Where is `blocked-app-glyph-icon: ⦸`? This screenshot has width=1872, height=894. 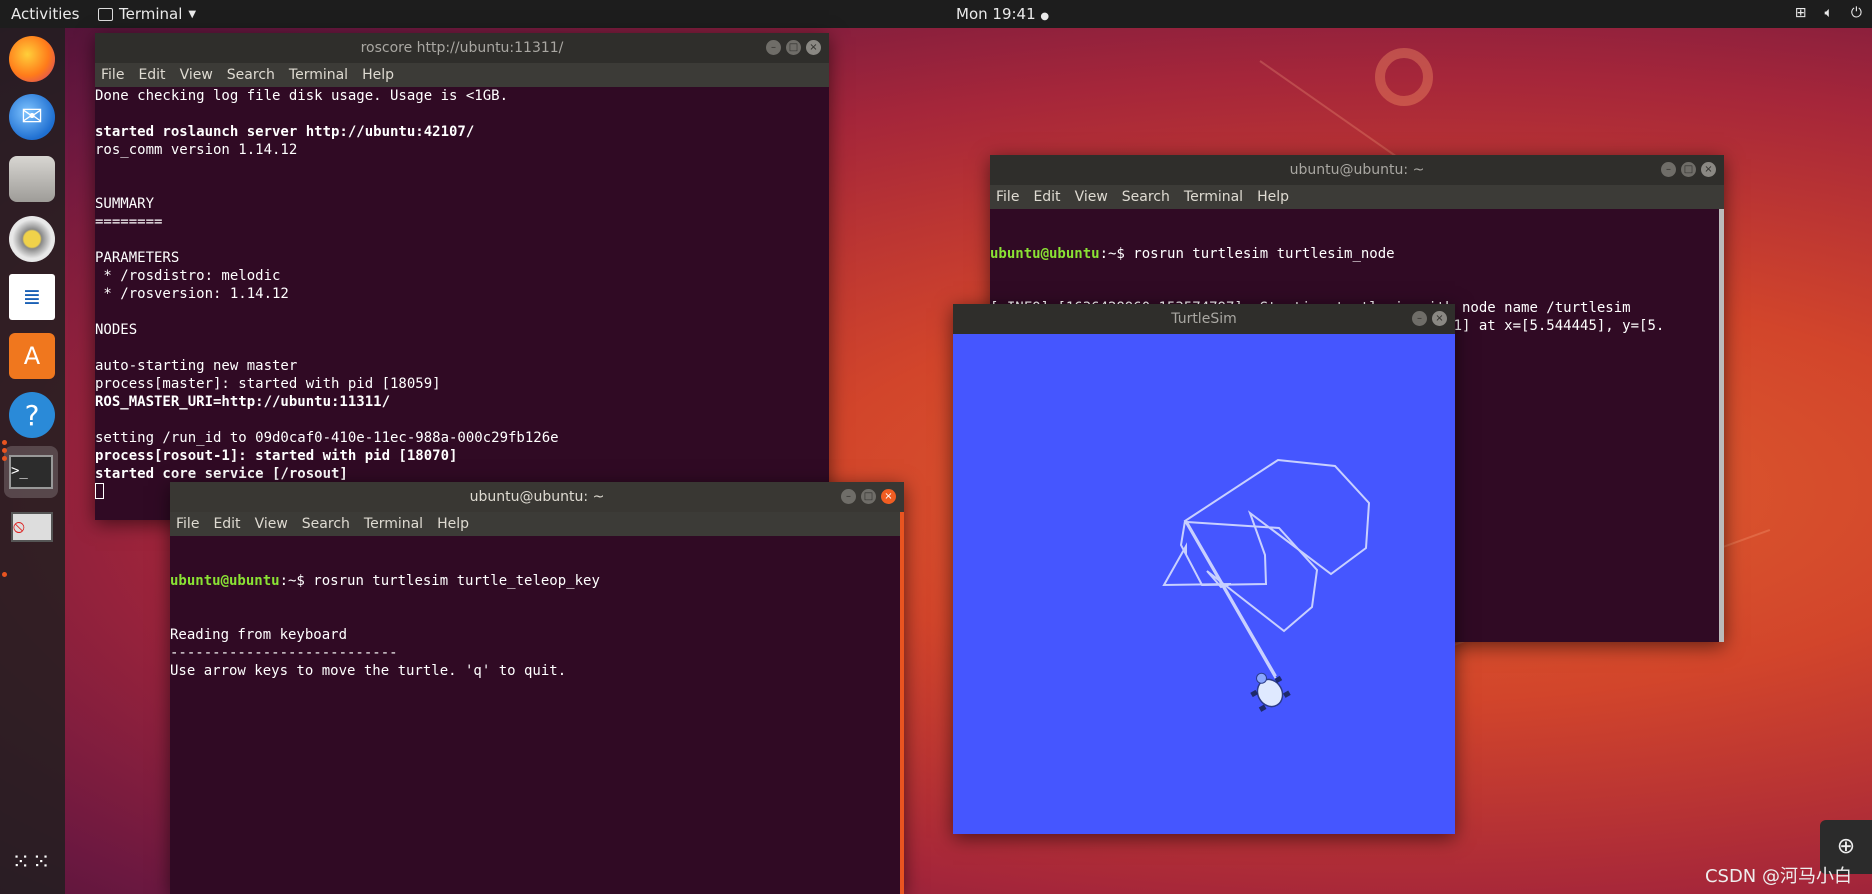
blocked-app-glyph-icon: ⦸ is located at coordinates (32, 527).